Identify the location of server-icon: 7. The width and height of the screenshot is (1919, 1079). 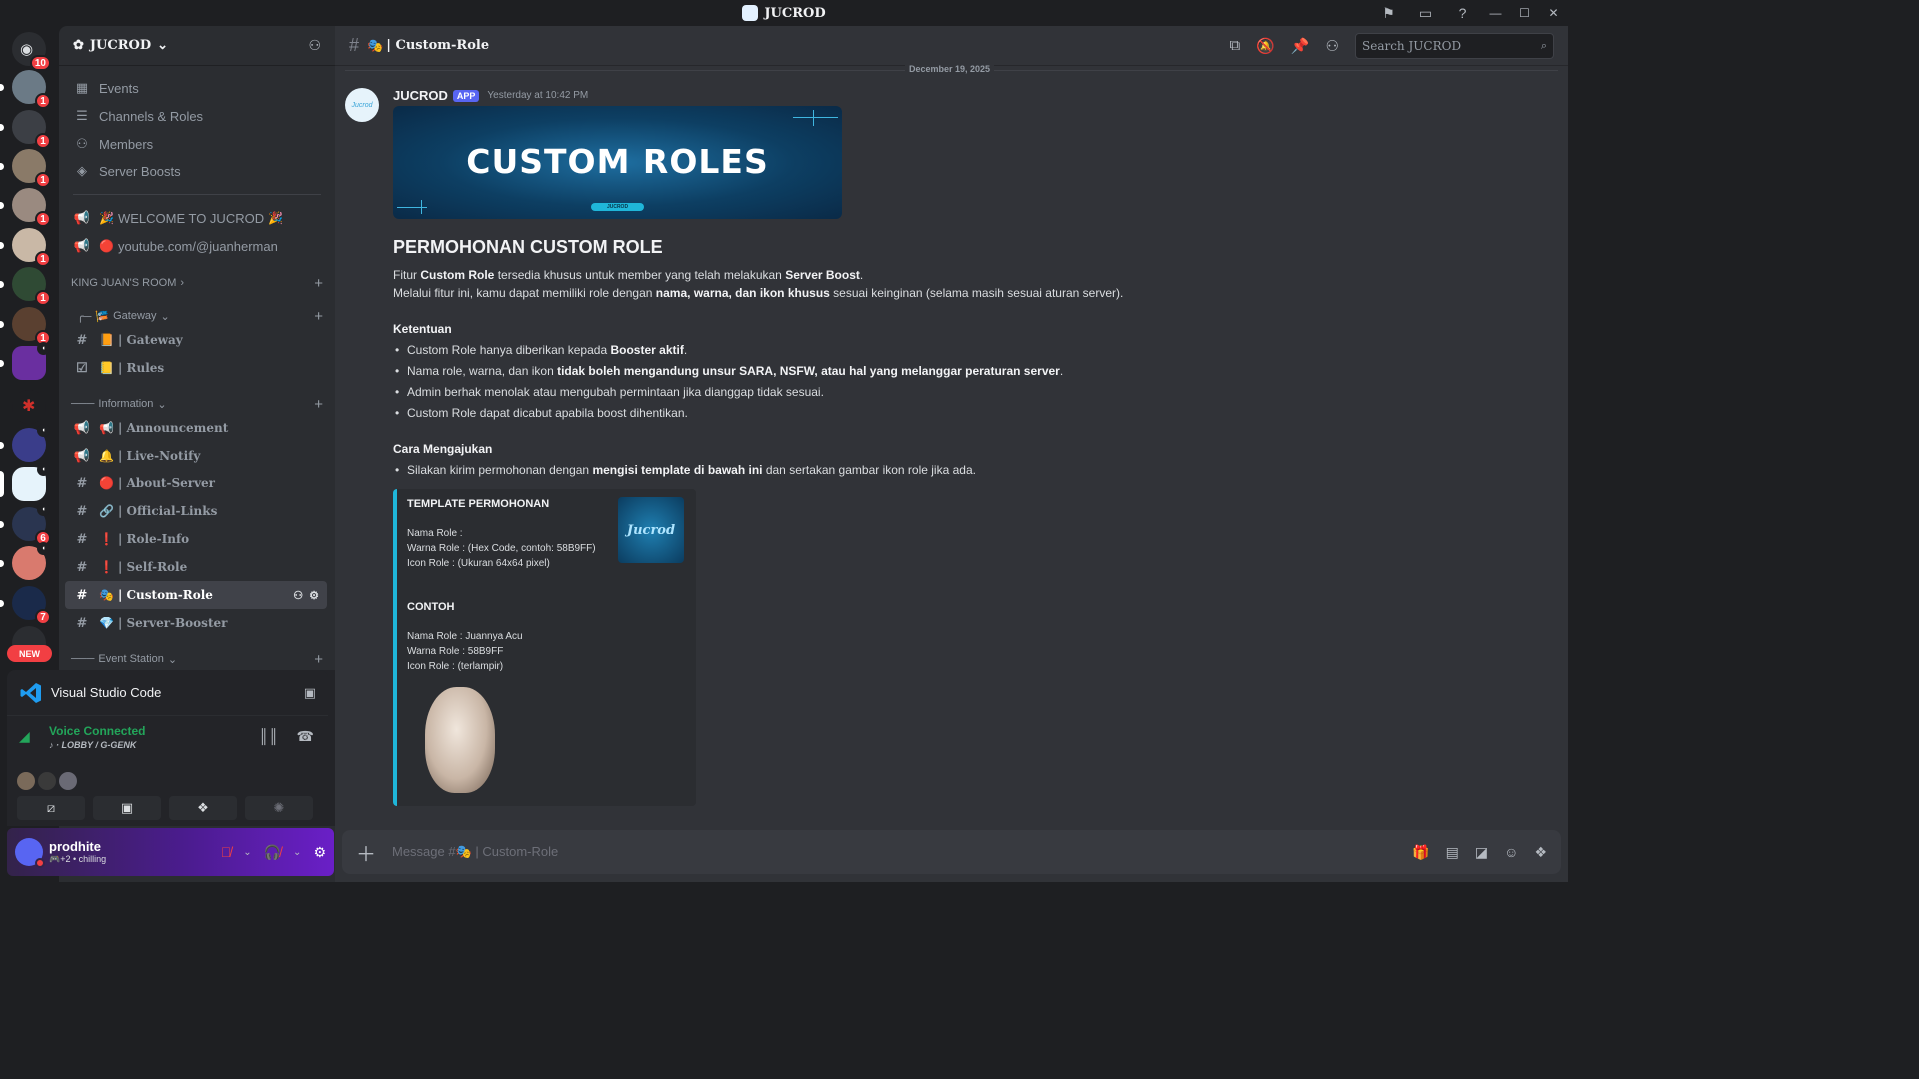
(25, 605).